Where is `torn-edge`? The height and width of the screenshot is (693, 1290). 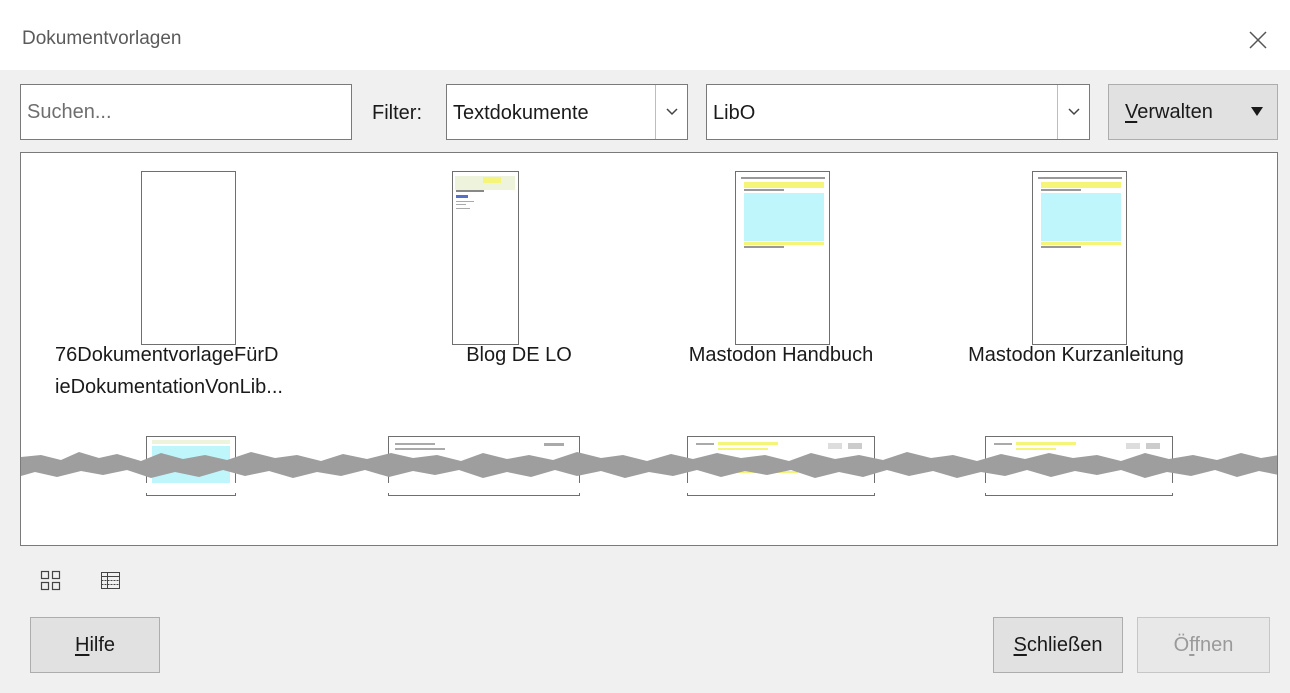 torn-edge is located at coordinates (649, 472).